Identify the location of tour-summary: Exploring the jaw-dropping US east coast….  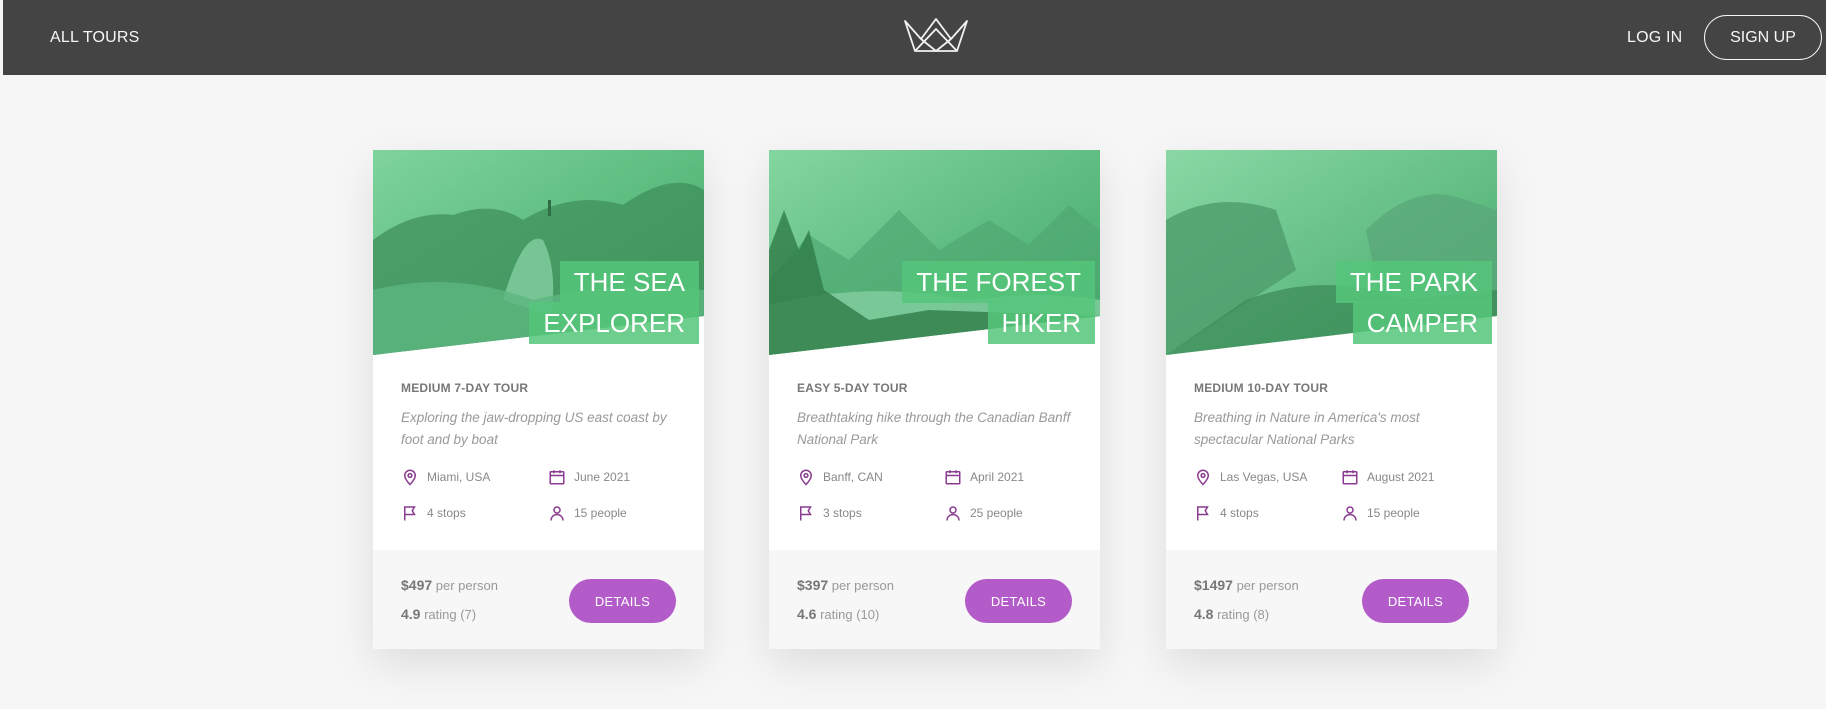
(534, 428).